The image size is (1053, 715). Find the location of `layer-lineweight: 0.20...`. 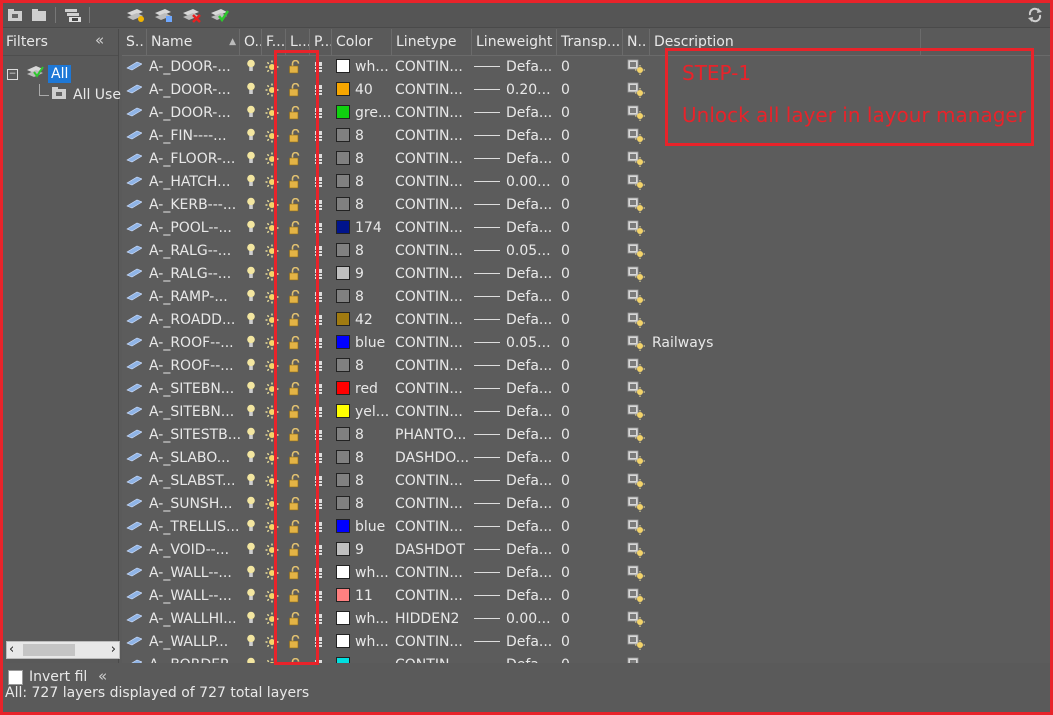

layer-lineweight: 0.20... is located at coordinates (515, 90).